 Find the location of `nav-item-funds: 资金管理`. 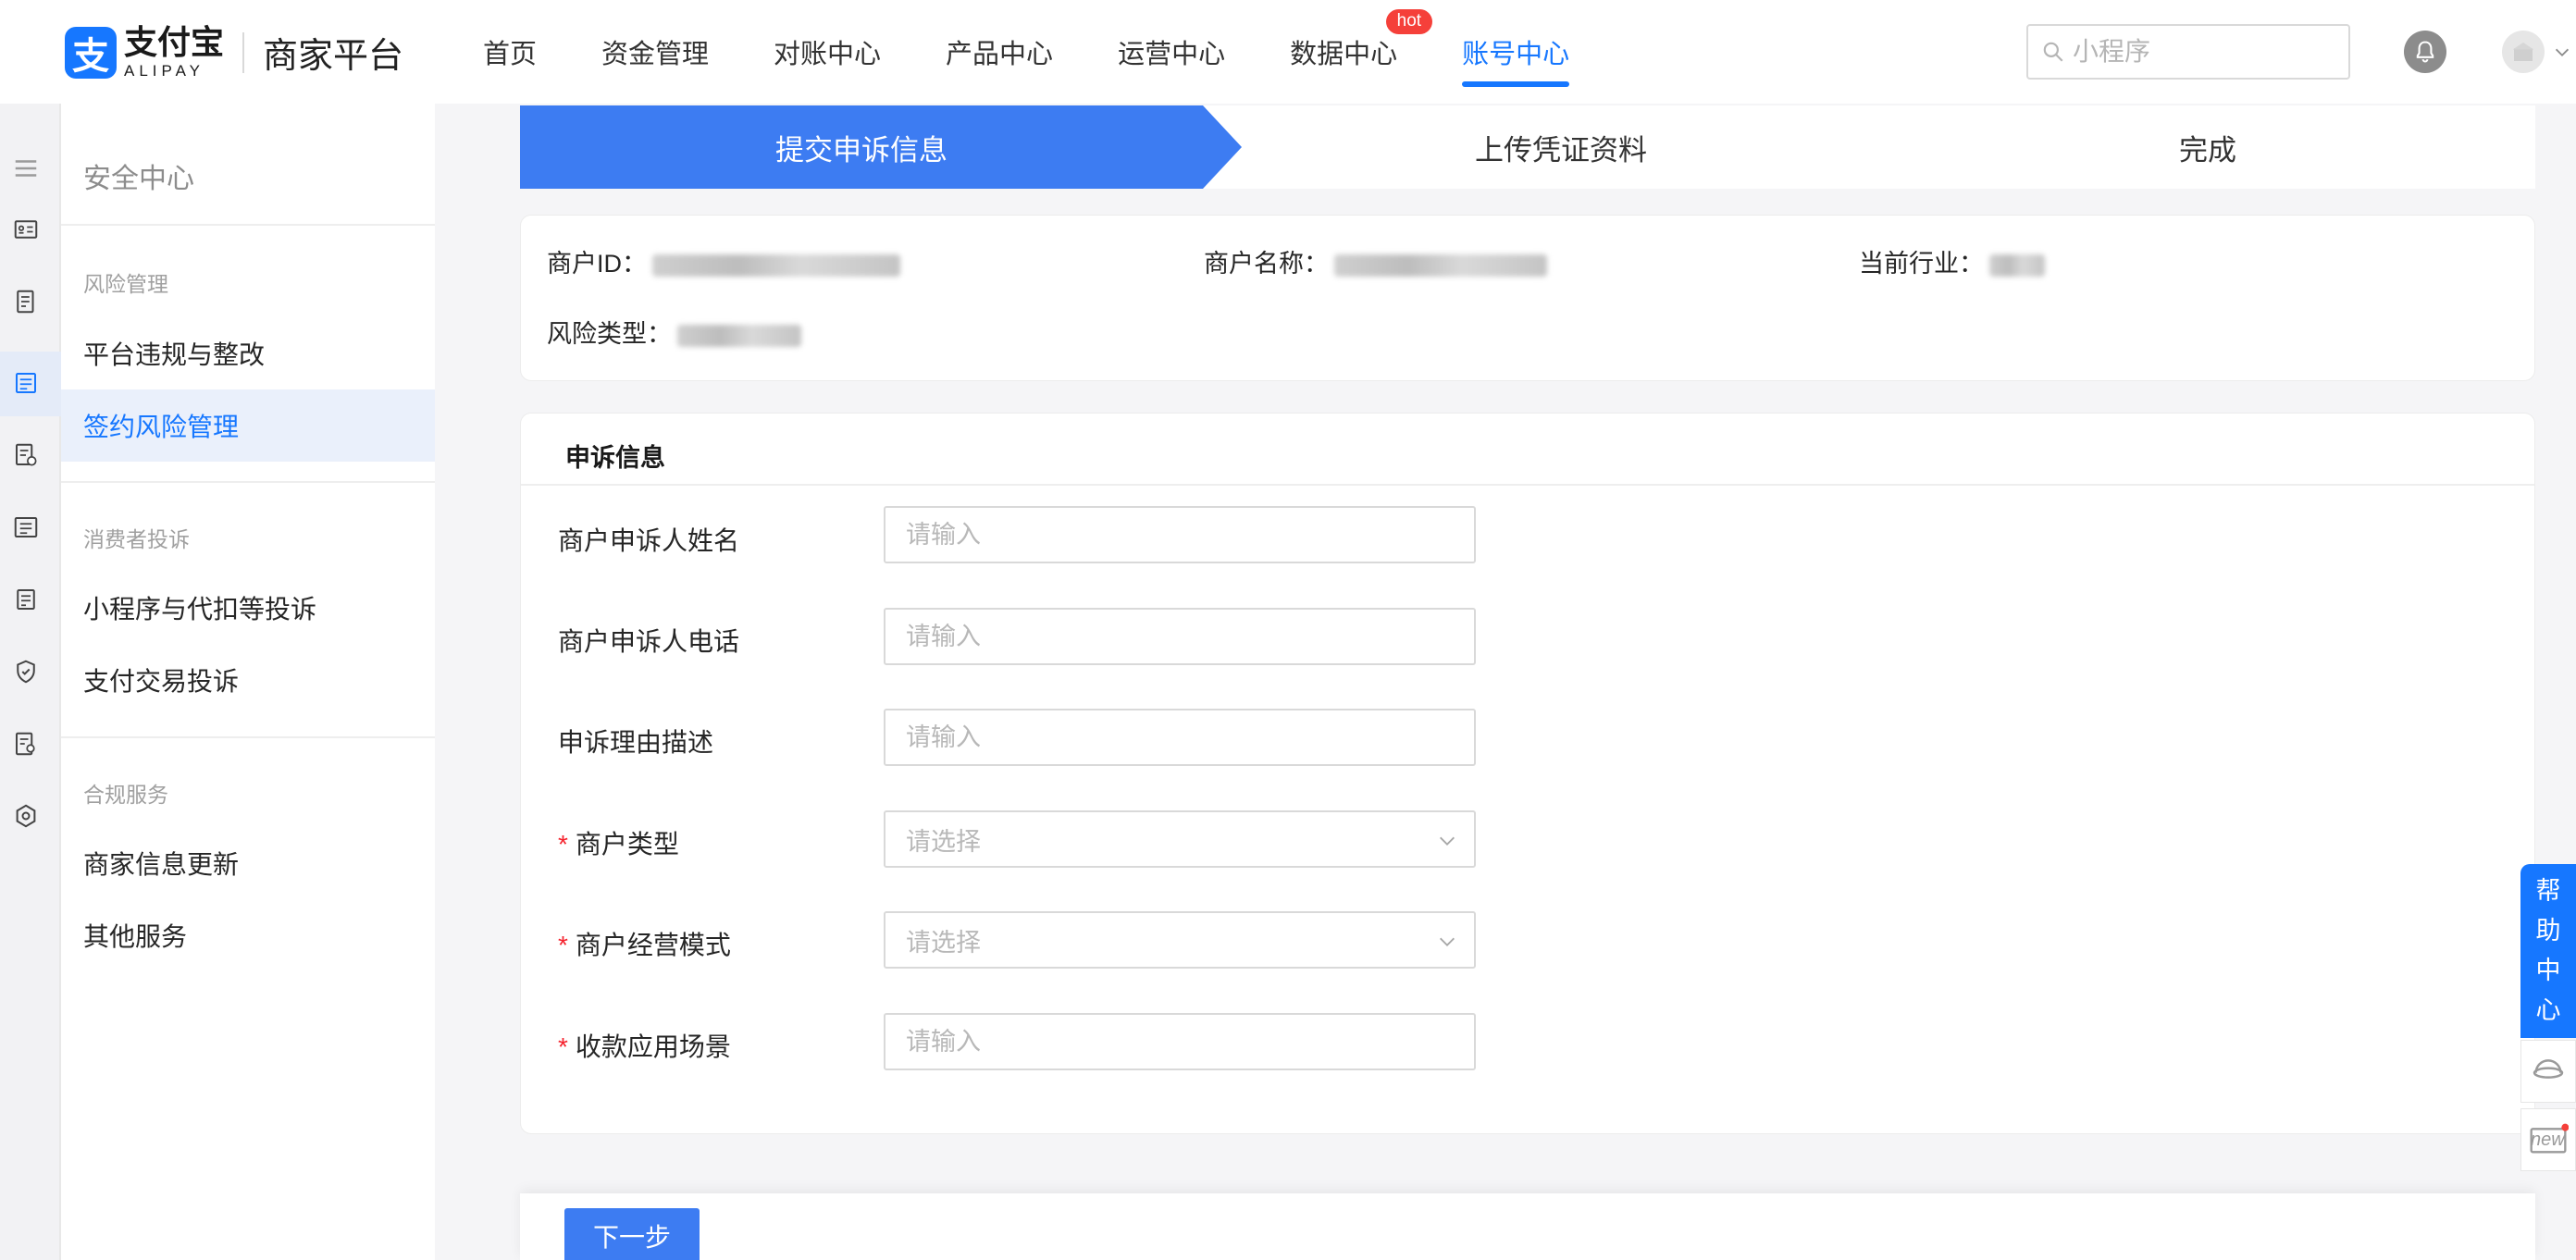

nav-item-funds: 资金管理 is located at coordinates (655, 52).